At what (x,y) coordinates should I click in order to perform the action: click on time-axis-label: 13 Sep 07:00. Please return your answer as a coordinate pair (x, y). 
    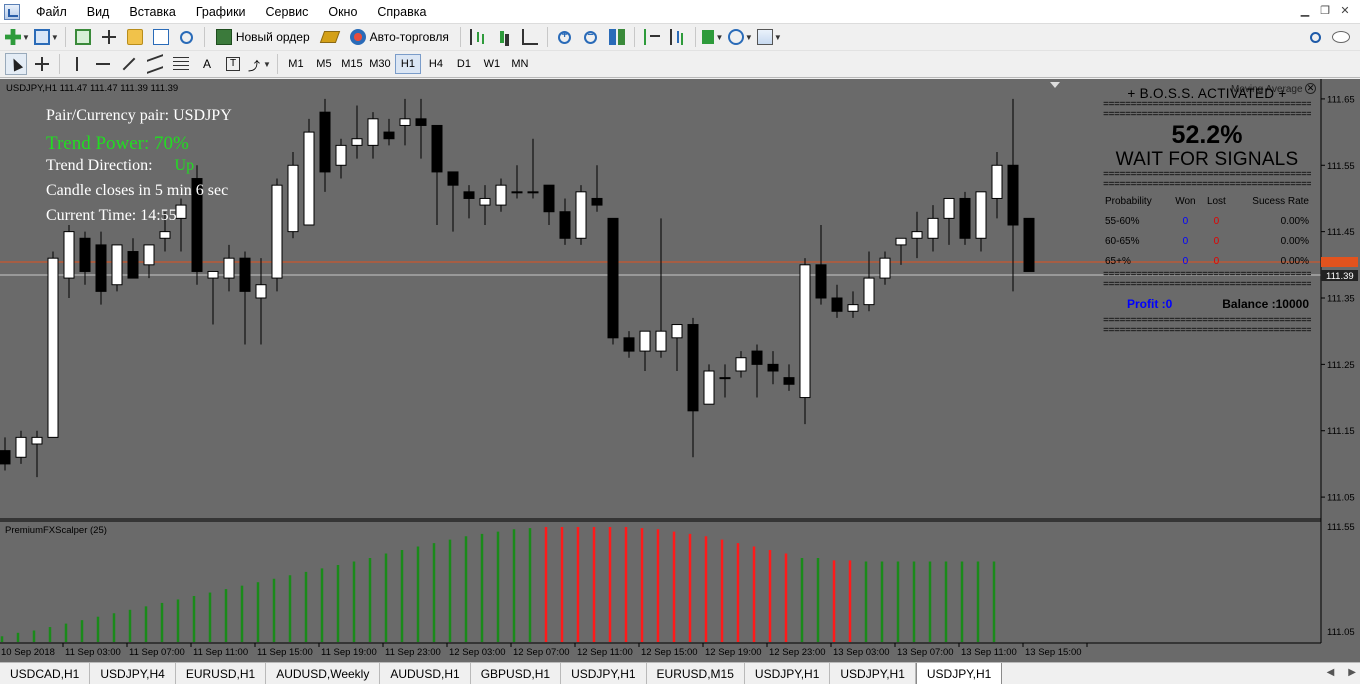
    Looking at the image, I should click on (925, 652).